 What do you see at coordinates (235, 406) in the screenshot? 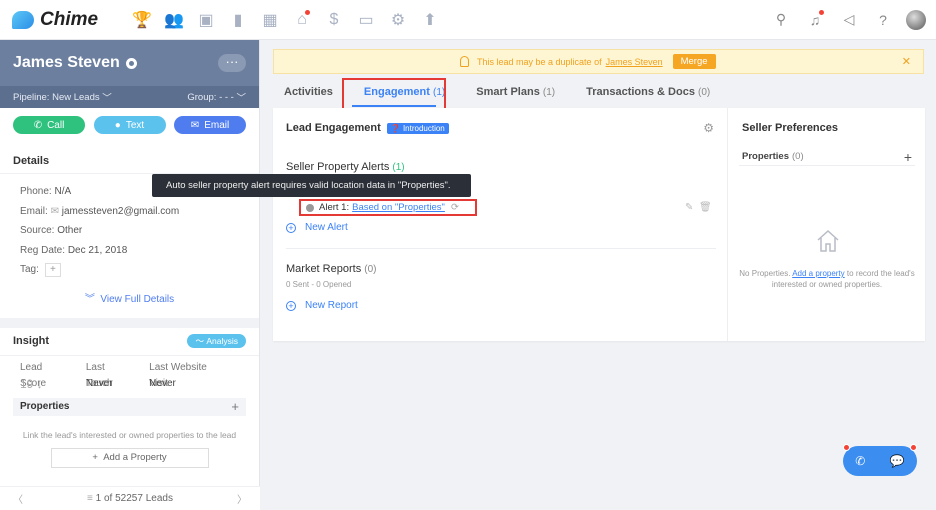
I see `add-property-plus-button: +` at bounding box center [235, 406].